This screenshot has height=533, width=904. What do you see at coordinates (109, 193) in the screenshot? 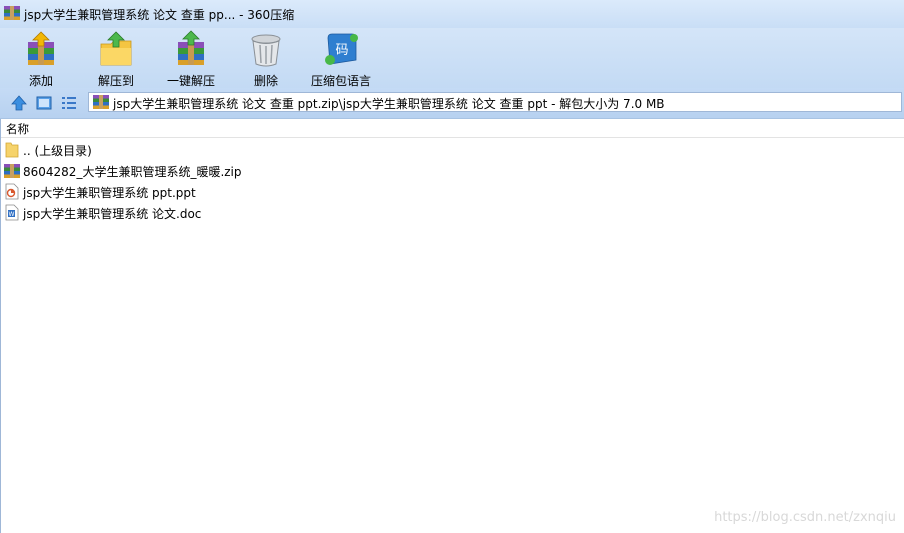
I see `file-name: jsp大学生兼职管理系统 ppt.ppt` at bounding box center [109, 193].